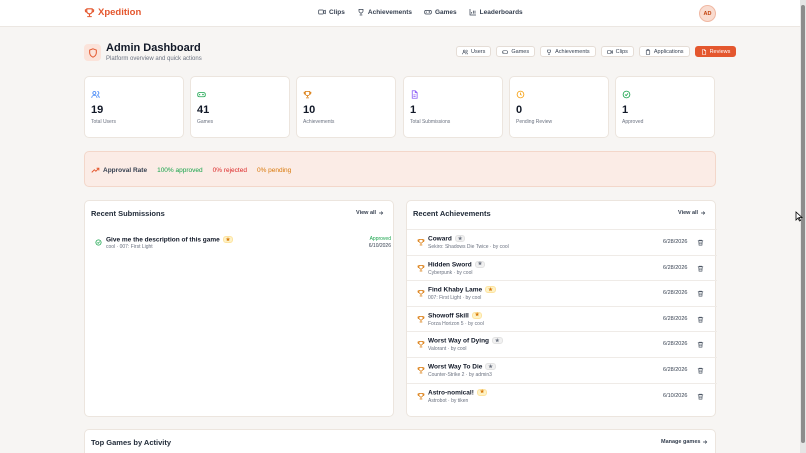  What do you see at coordinates (505, 52) in the screenshot?
I see `gamepad-icon` at bounding box center [505, 52].